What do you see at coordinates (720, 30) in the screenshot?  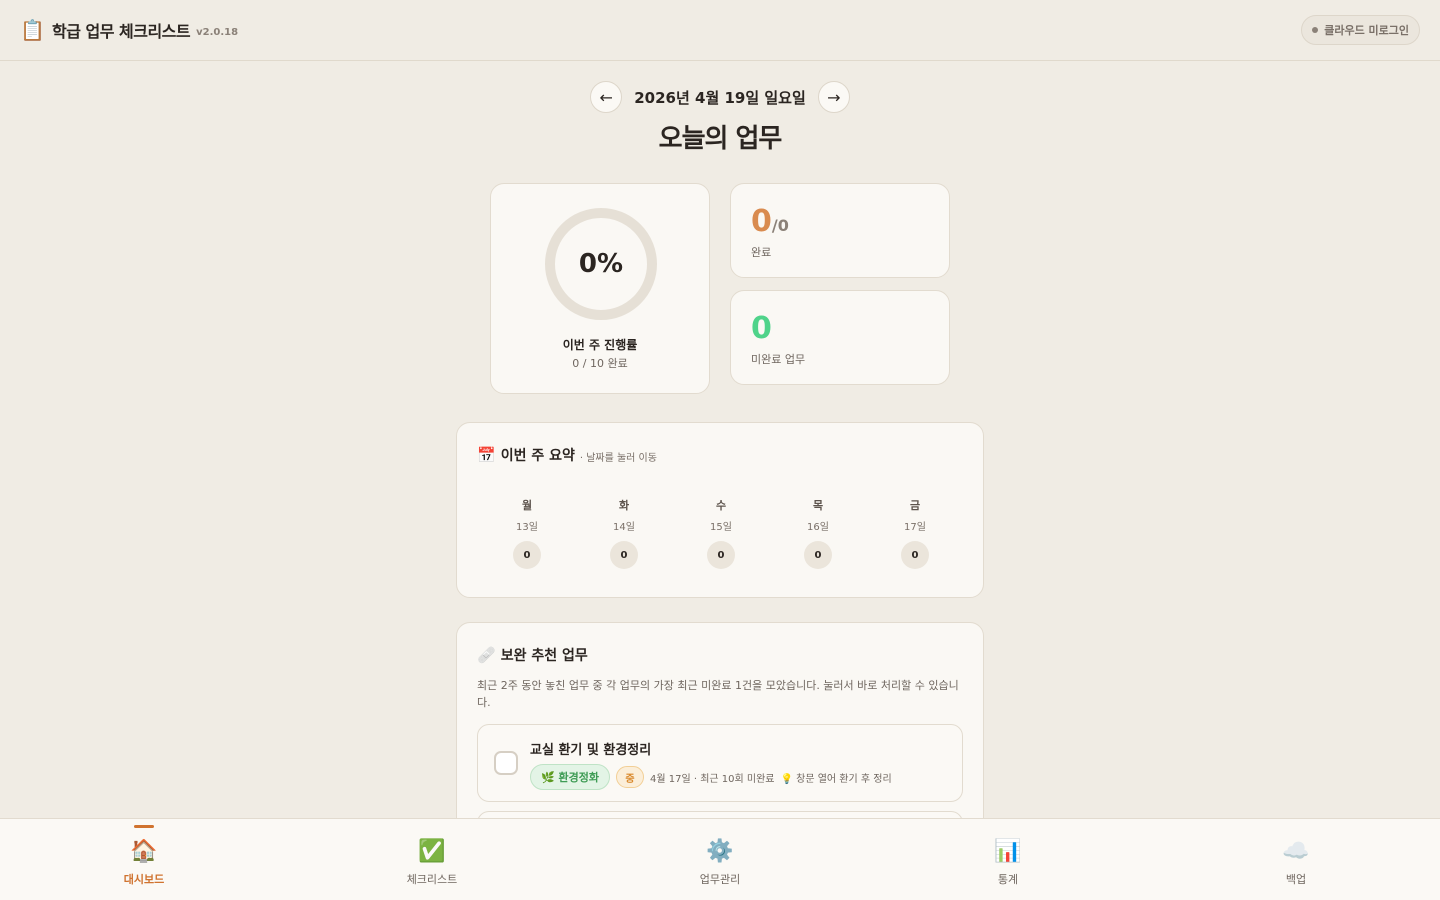 I see `top-bar: 📋 학급 업무 체크리스트 v2.0.18 클라우드 미로그인` at bounding box center [720, 30].